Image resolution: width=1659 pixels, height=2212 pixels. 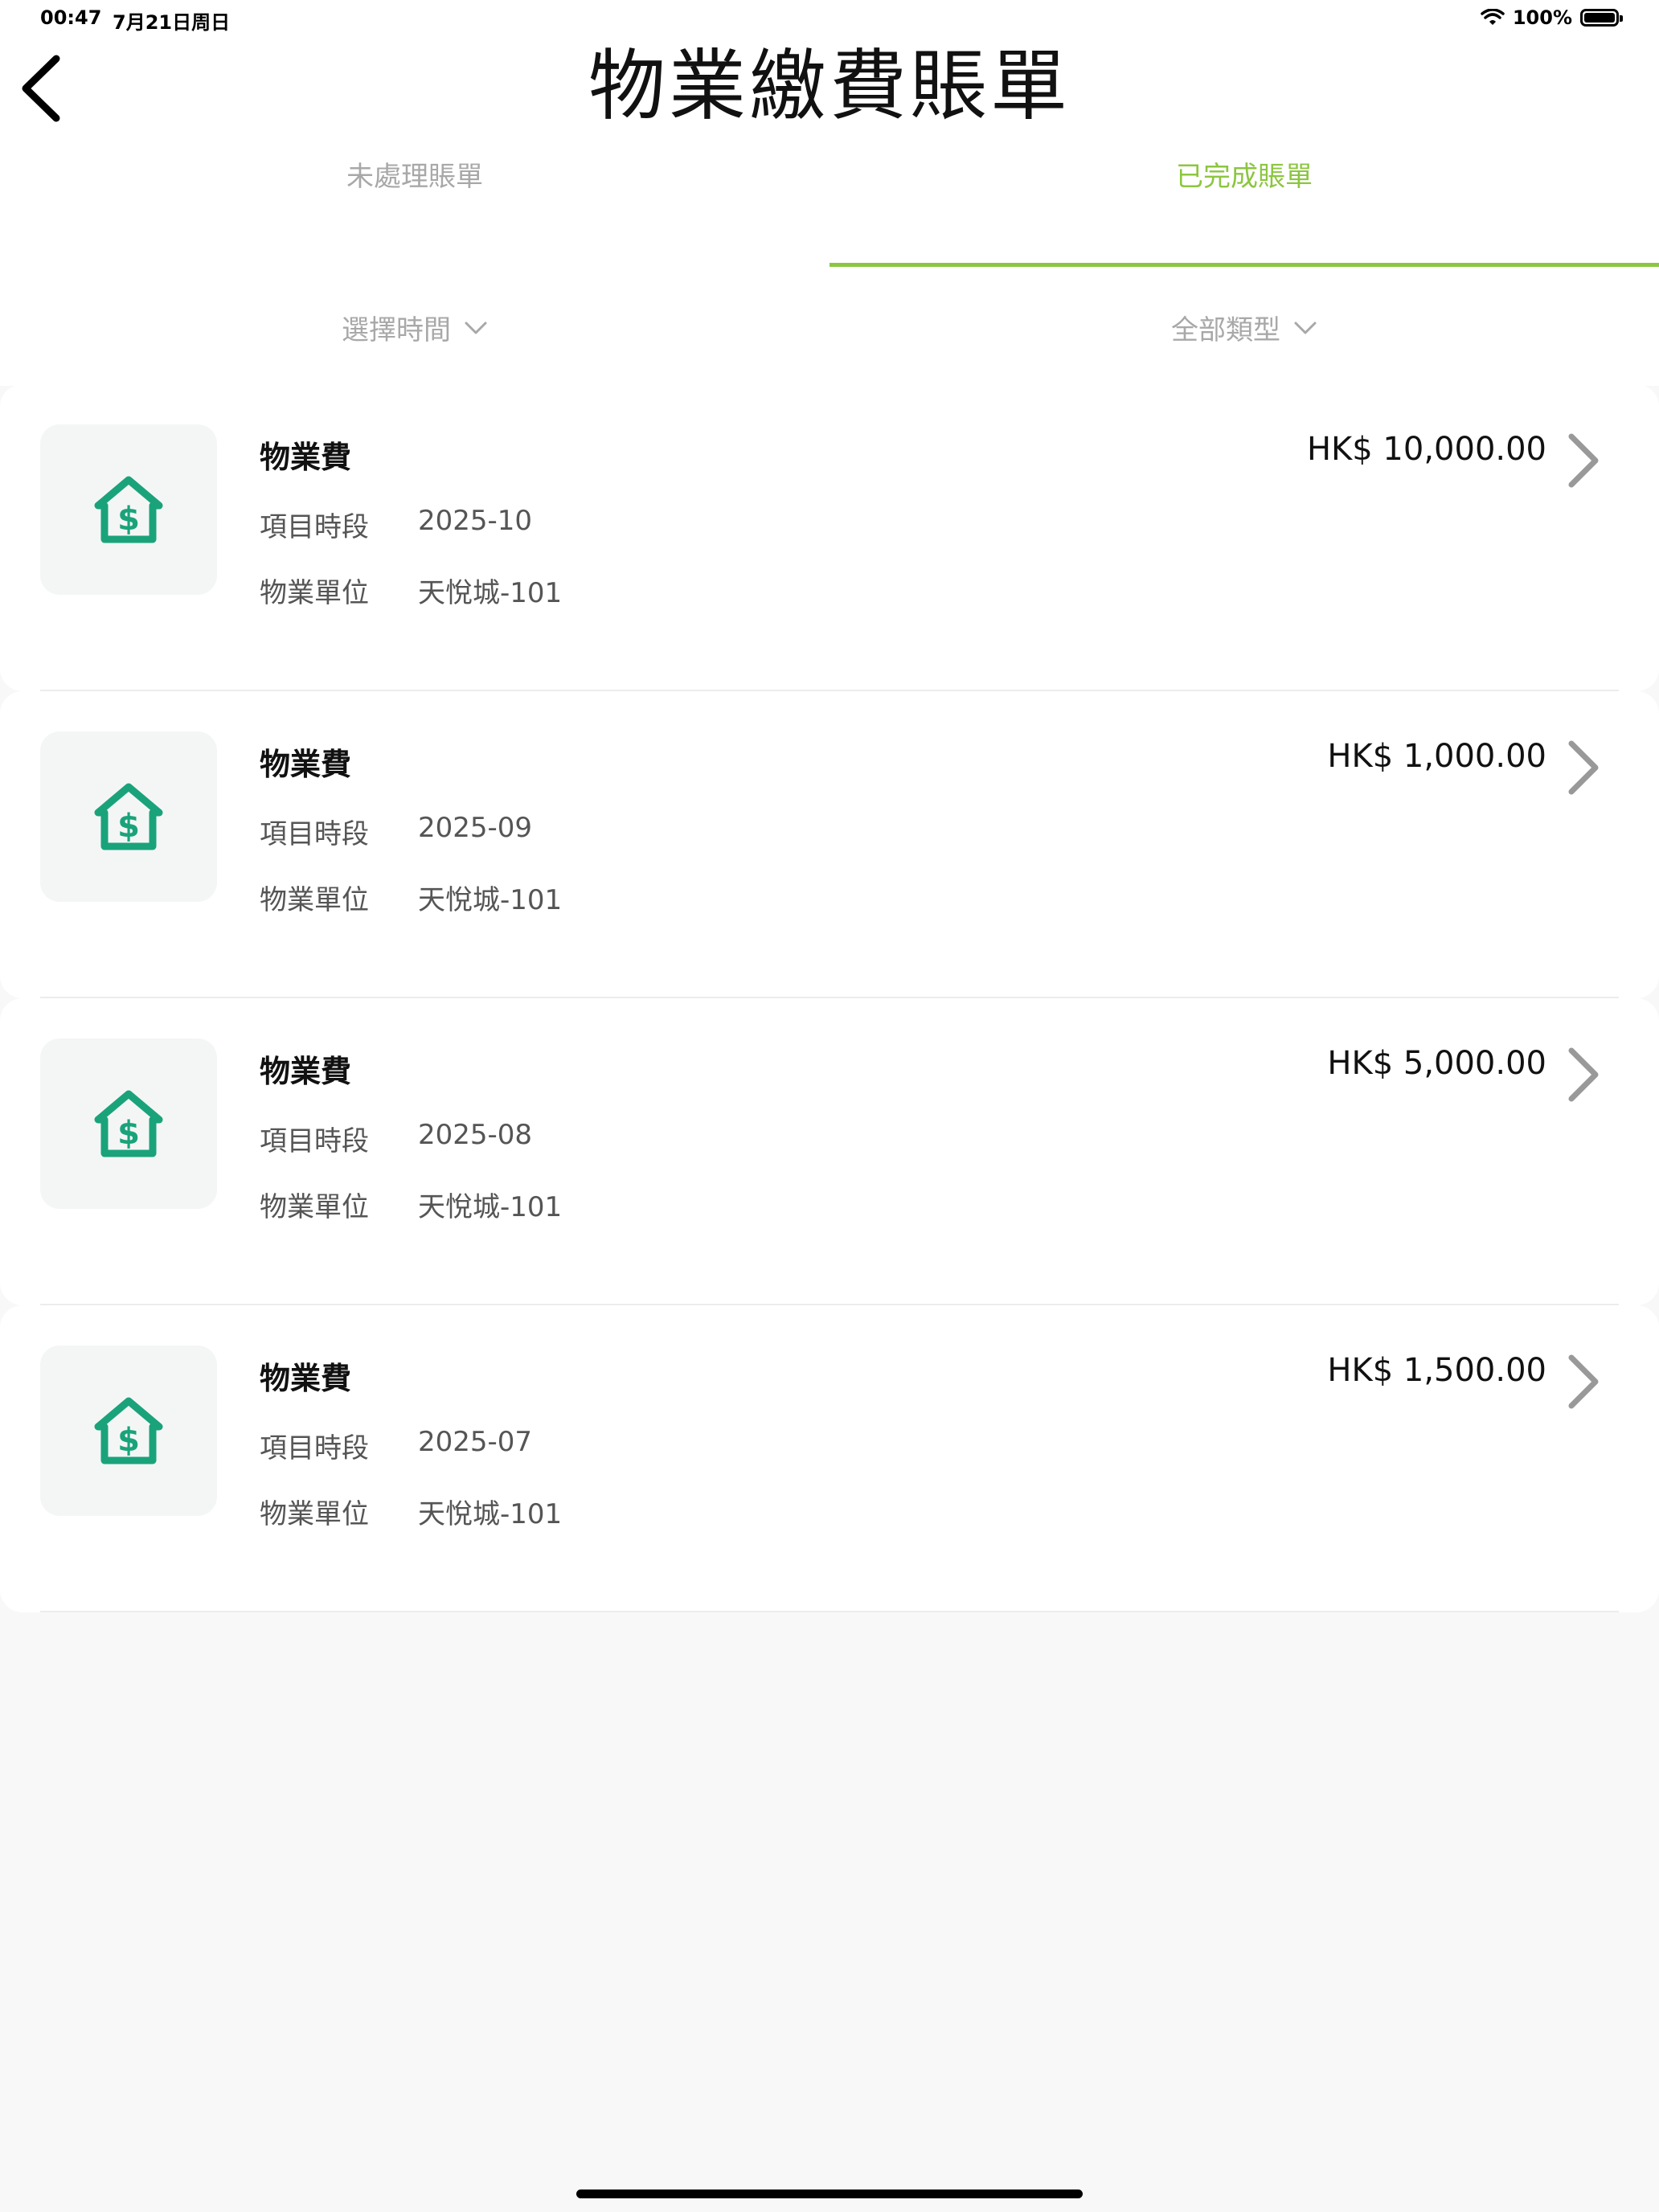 I want to click on bill-amount: HK$ 1,500.00, so click(x=1436, y=1370).